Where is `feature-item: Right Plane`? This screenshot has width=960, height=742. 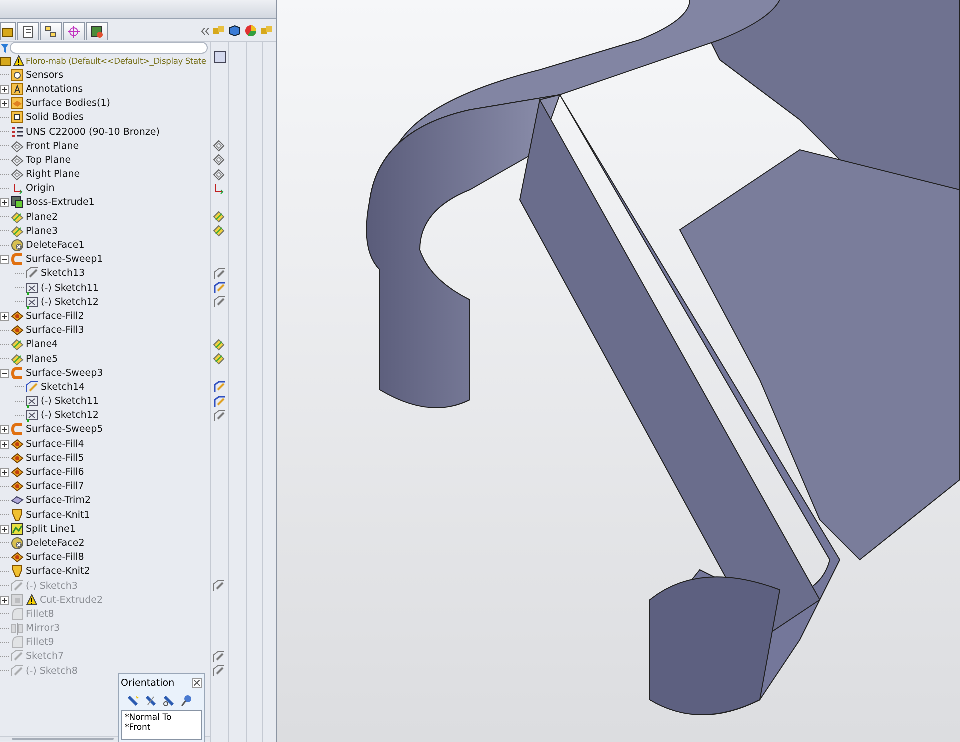 feature-item: Right Plane is located at coordinates (53, 175).